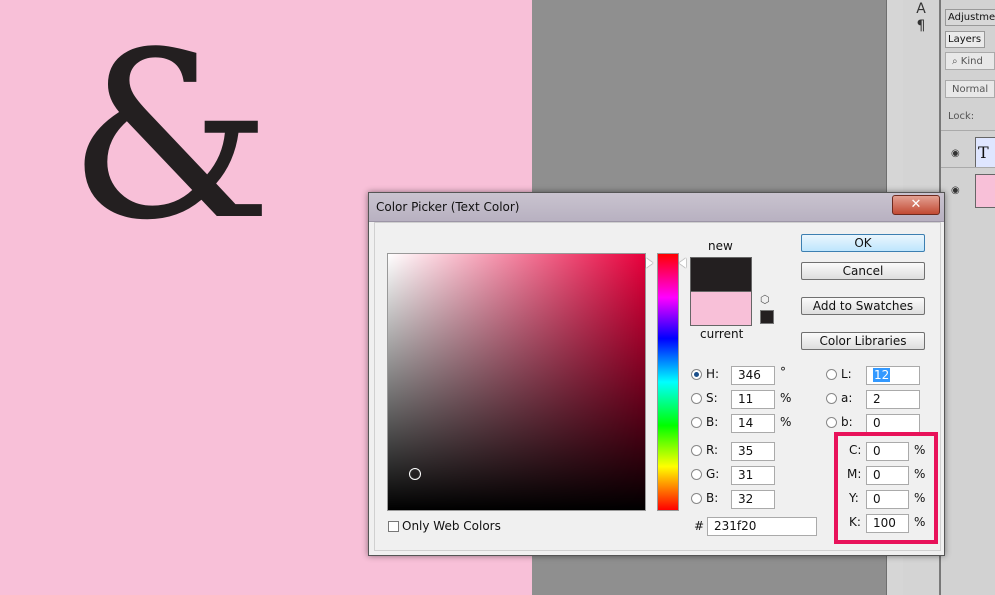 Image resolution: width=995 pixels, height=595 pixels. Describe the element at coordinates (753, 423) in the screenshot. I see `brightness-input: 14` at that location.